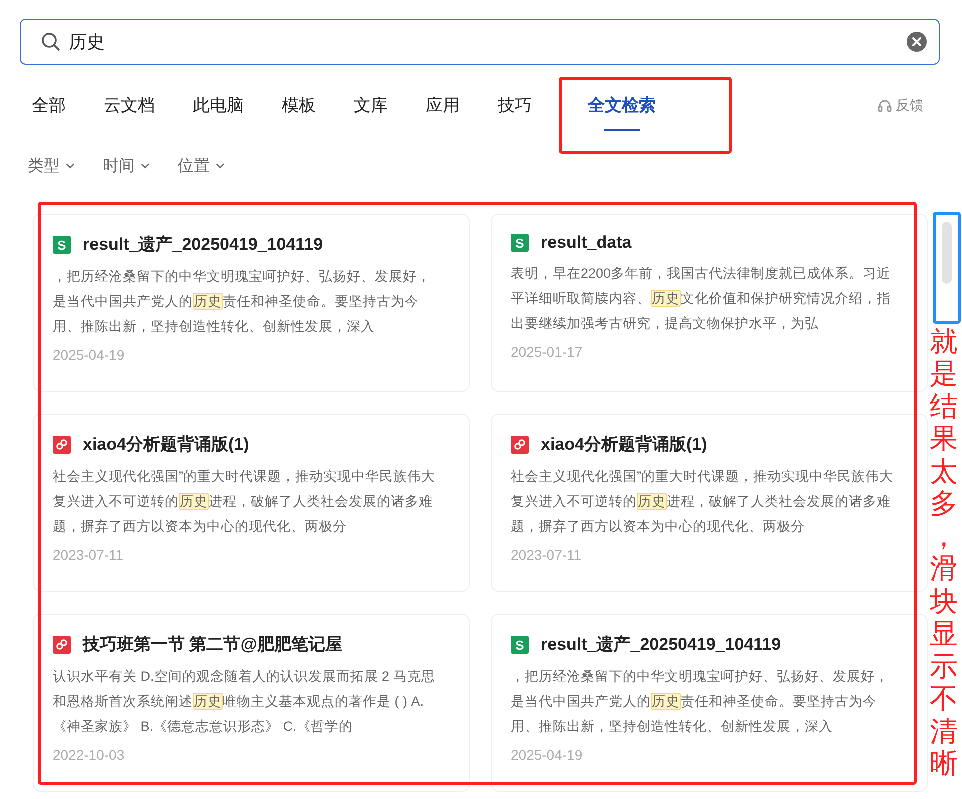 This screenshot has width=962, height=799. Describe the element at coordinates (212, 645) in the screenshot. I see `result-title: 技巧班第一节 第二节@肥肥笔记屋` at that location.